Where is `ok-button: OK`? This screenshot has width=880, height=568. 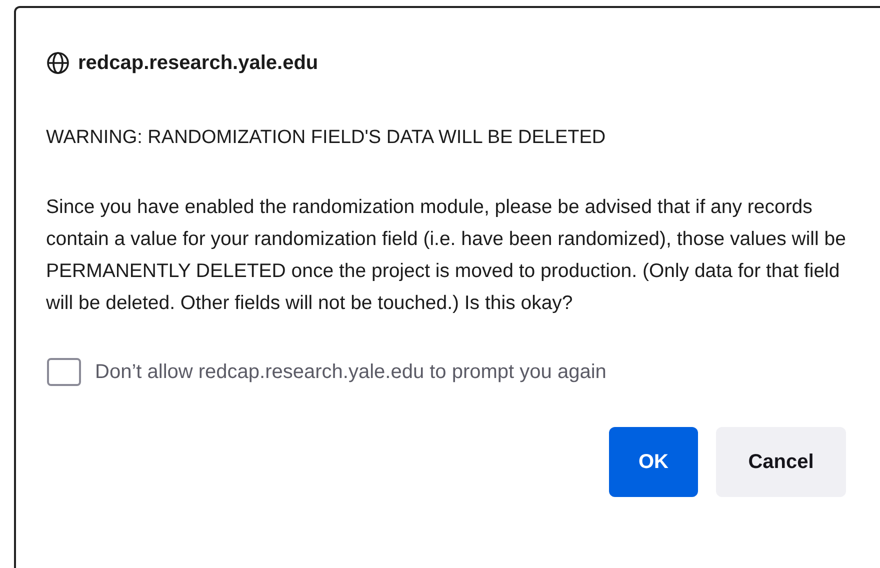 ok-button: OK is located at coordinates (653, 461).